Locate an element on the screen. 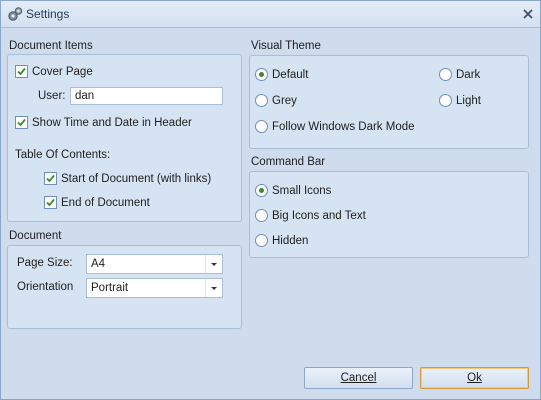  small-icons-label: Small Icons is located at coordinates (302, 190).